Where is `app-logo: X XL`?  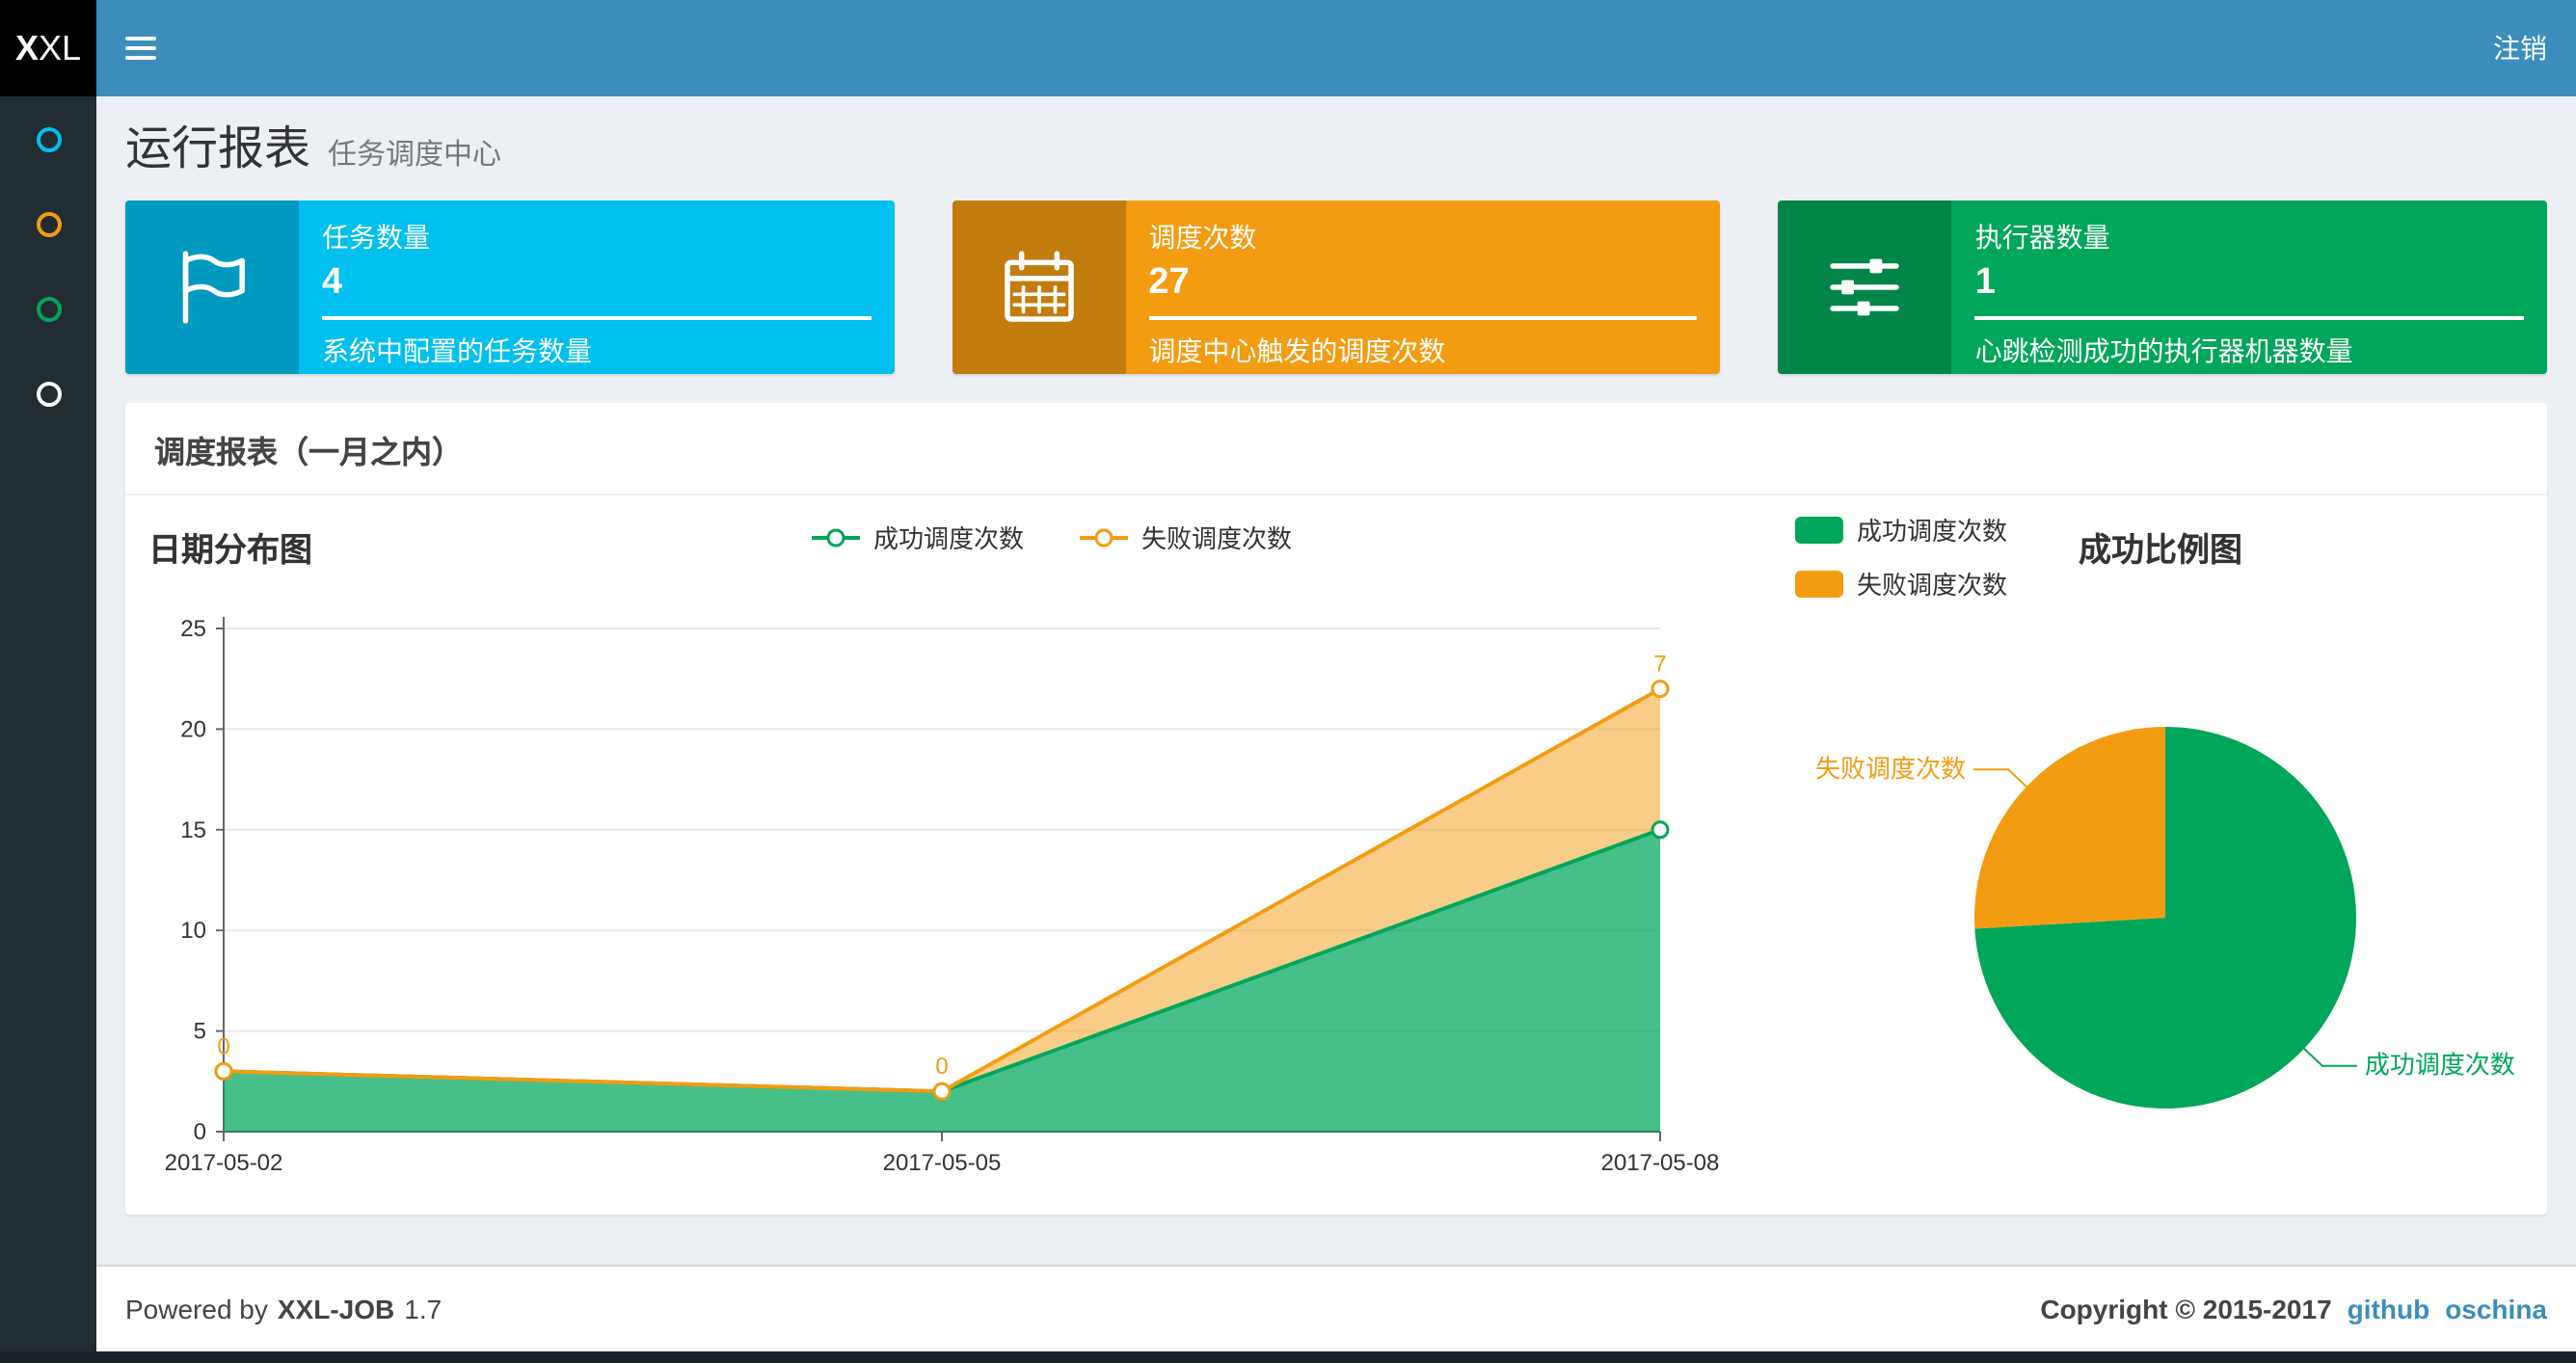
app-logo: X XL is located at coordinates (48, 48).